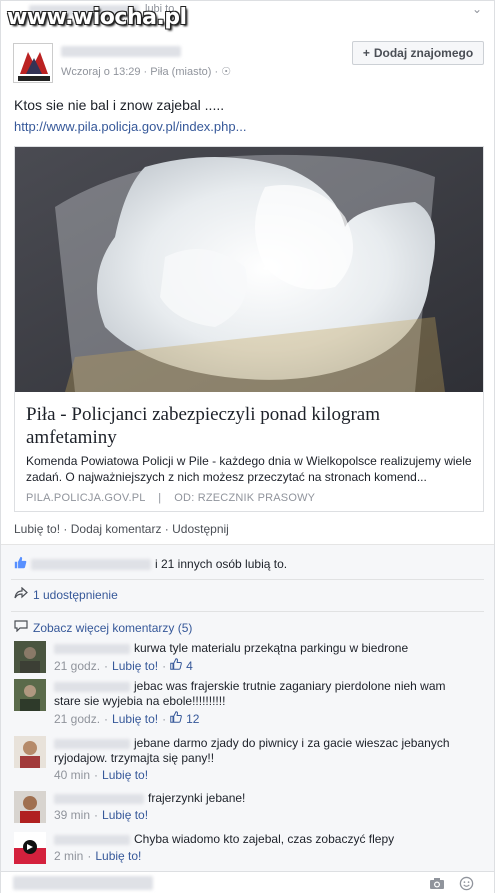  Describe the element at coordinates (97, 17) in the screenshot. I see `watermark: www.wiocha.pl` at that location.